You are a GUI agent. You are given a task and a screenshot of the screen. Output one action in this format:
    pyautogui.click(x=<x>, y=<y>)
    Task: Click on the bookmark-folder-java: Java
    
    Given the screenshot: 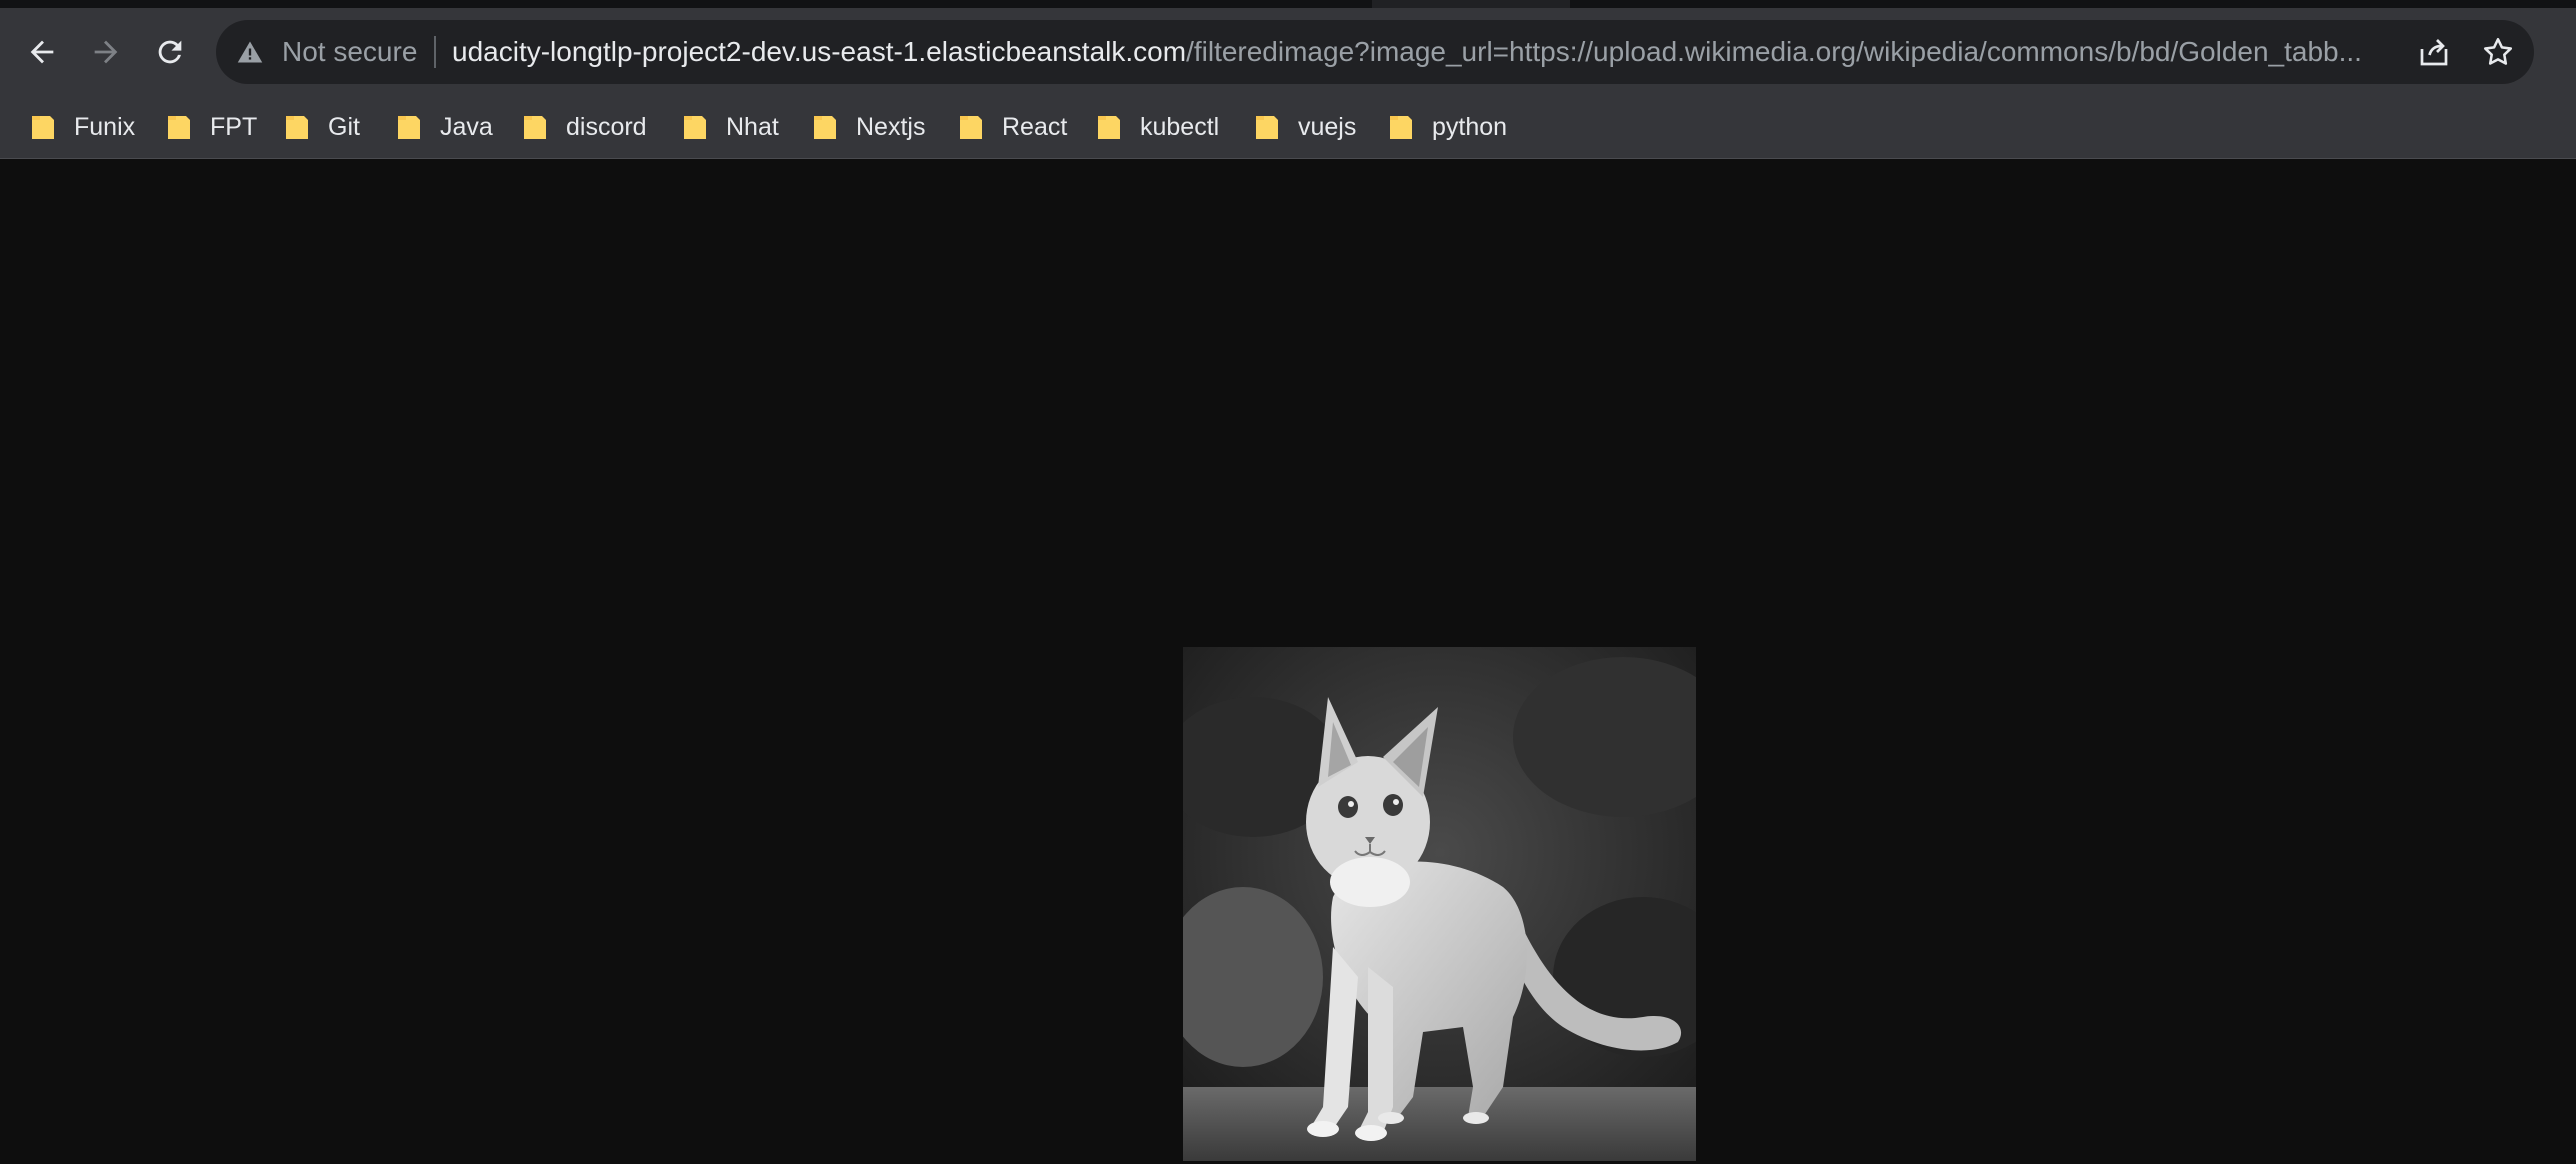 What is the action you would take?
    pyautogui.click(x=444, y=127)
    